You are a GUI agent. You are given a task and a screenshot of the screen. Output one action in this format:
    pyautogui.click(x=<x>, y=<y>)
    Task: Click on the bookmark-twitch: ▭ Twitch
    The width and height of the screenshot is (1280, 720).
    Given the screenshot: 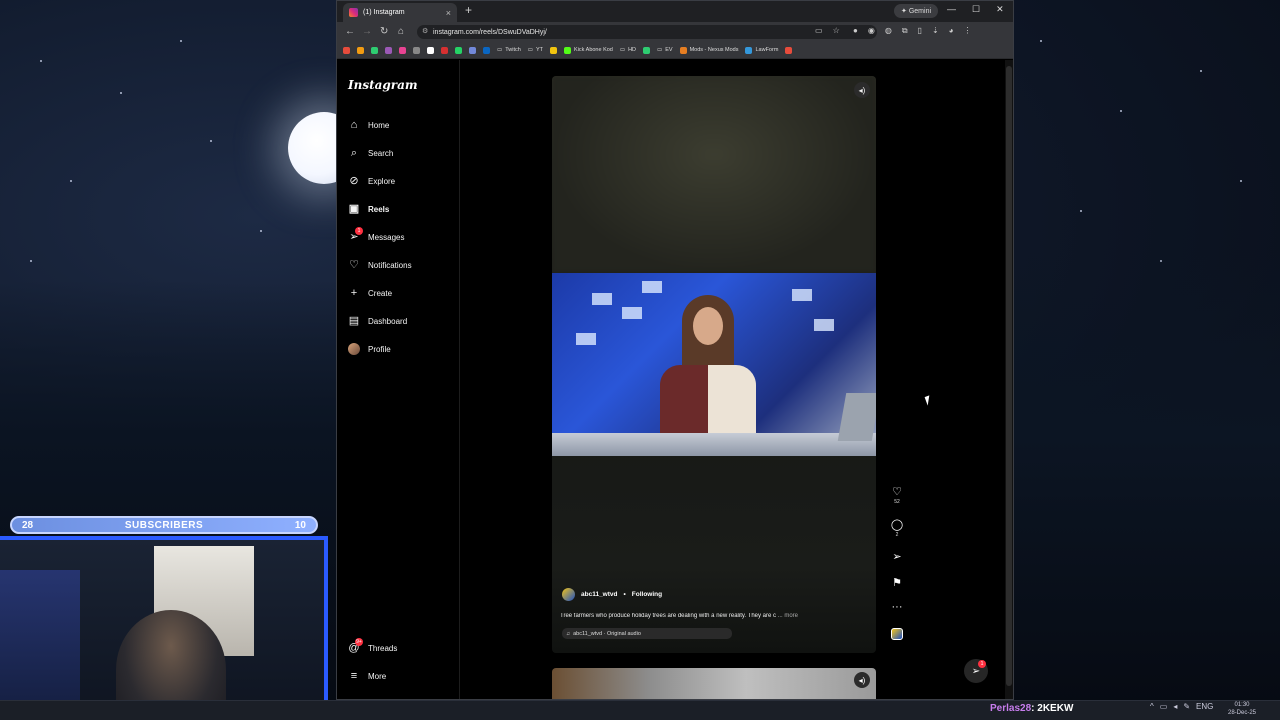 What is the action you would take?
    pyautogui.click(x=509, y=50)
    